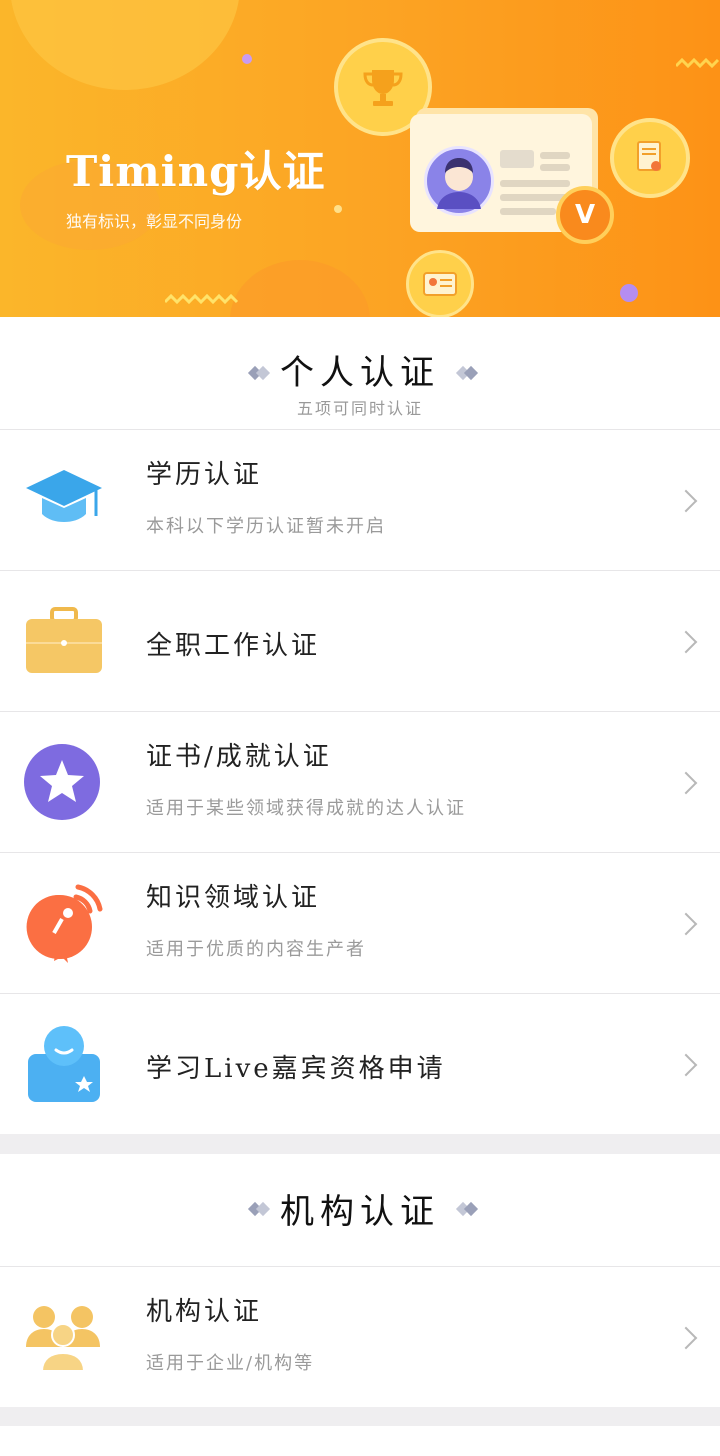  What do you see at coordinates (64, 1337) in the screenshot?
I see `group-people-icon` at bounding box center [64, 1337].